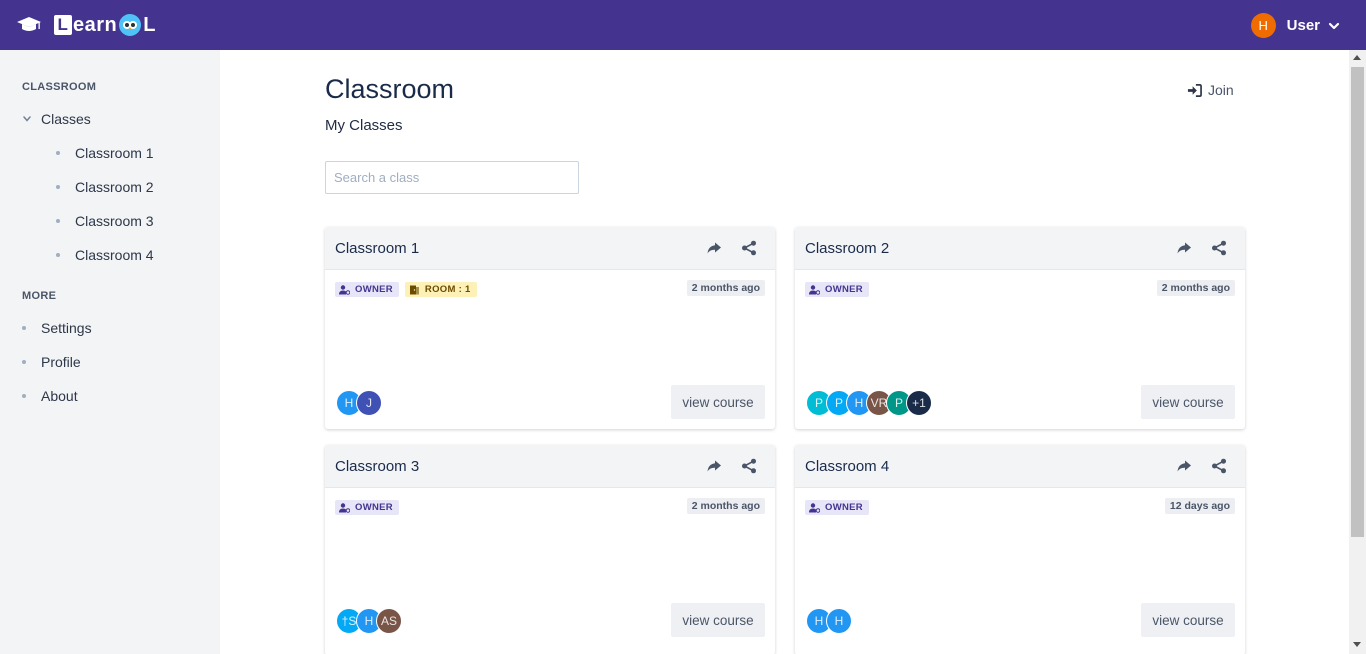 This screenshot has width=1366, height=654. Describe the element at coordinates (1020, 248) in the screenshot. I see `card-header: Classroom 2` at that location.